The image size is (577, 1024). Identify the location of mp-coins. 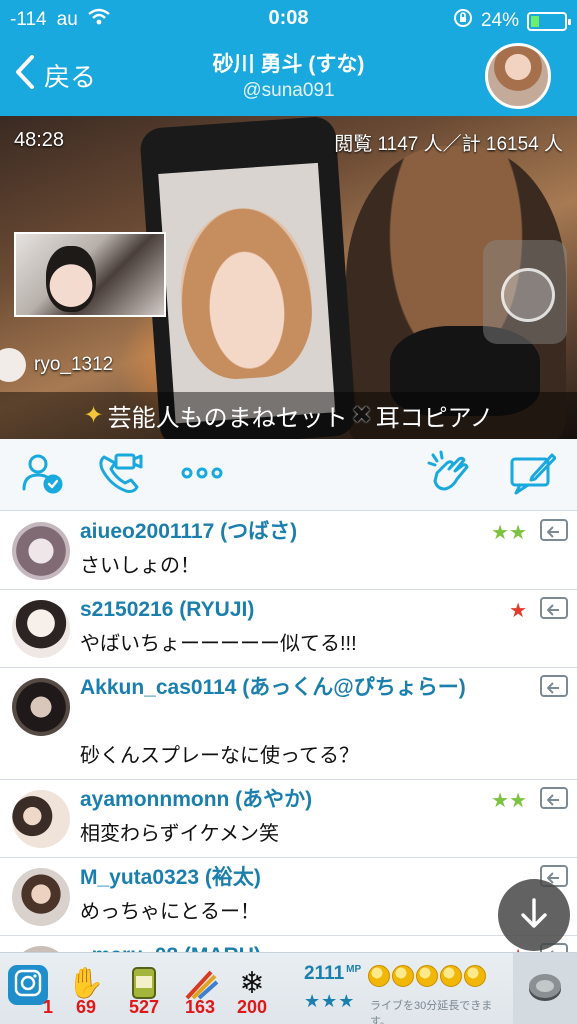
(427, 976).